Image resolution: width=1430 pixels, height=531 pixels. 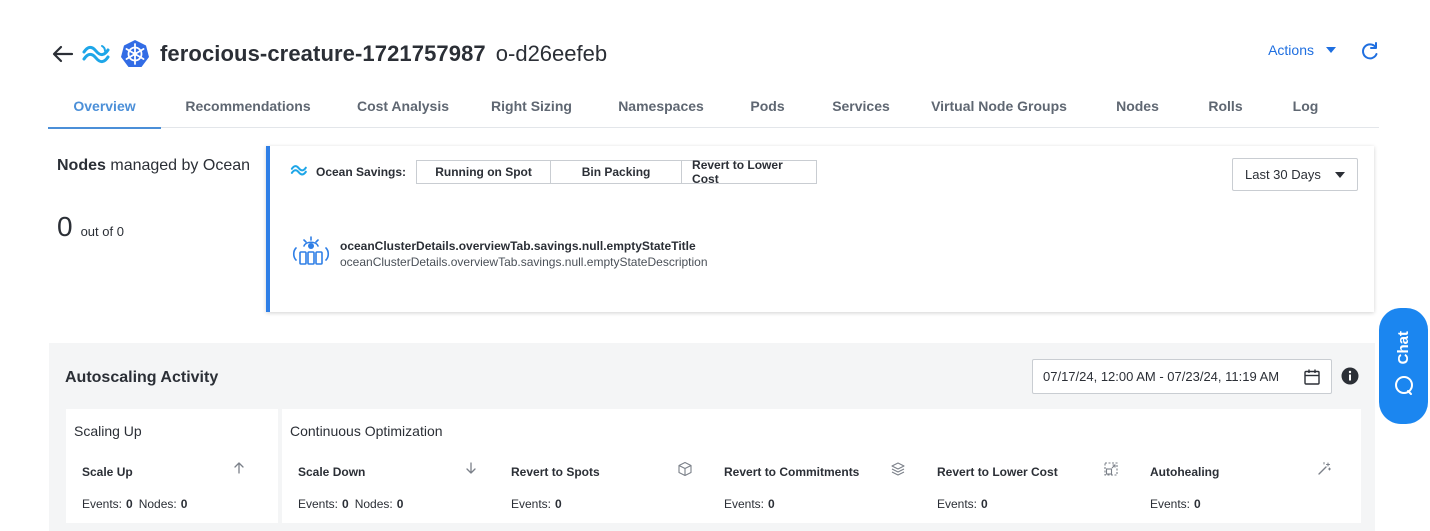 I want to click on savings-range-value: Last 30 Days, so click(x=1283, y=174).